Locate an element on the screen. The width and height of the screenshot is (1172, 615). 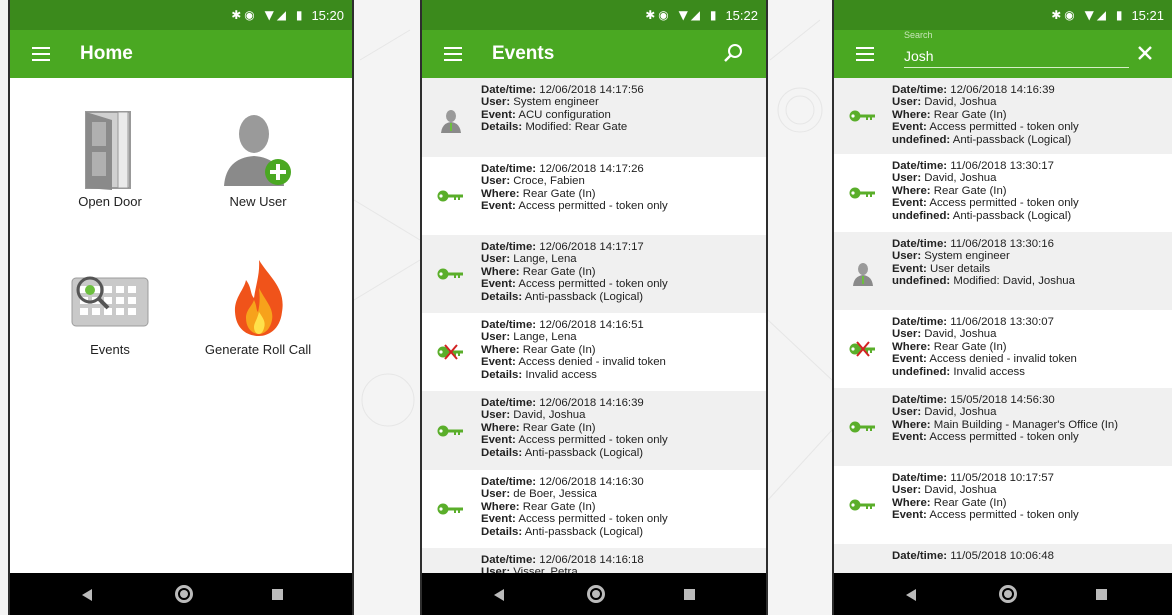
status-bar: ✱◉ ▼◢ ▮ 15:22 is located at coordinates (594, 15).